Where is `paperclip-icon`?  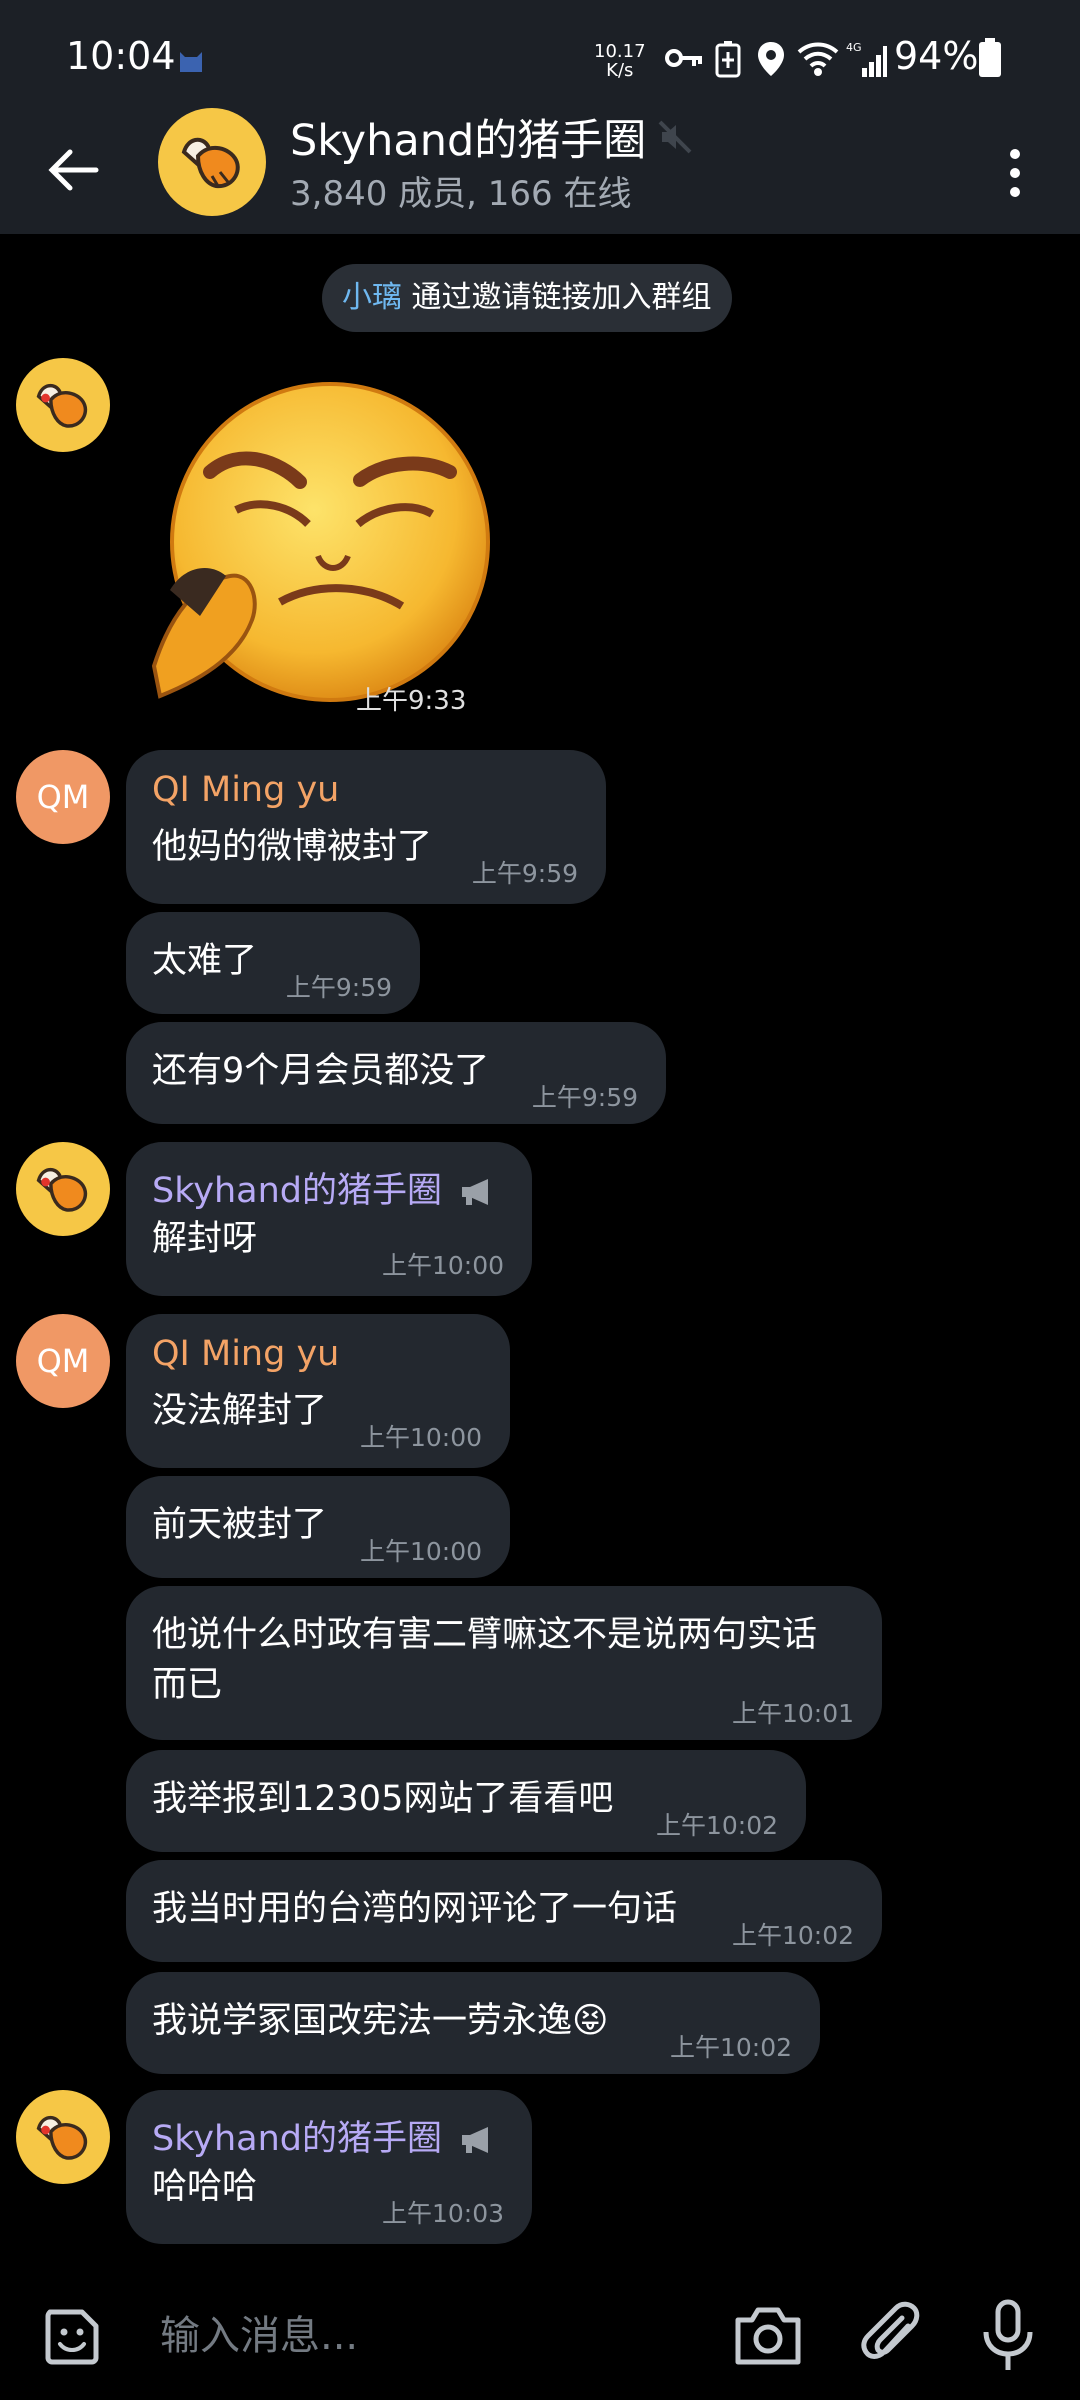
paperclip-icon is located at coordinates (891, 2335).